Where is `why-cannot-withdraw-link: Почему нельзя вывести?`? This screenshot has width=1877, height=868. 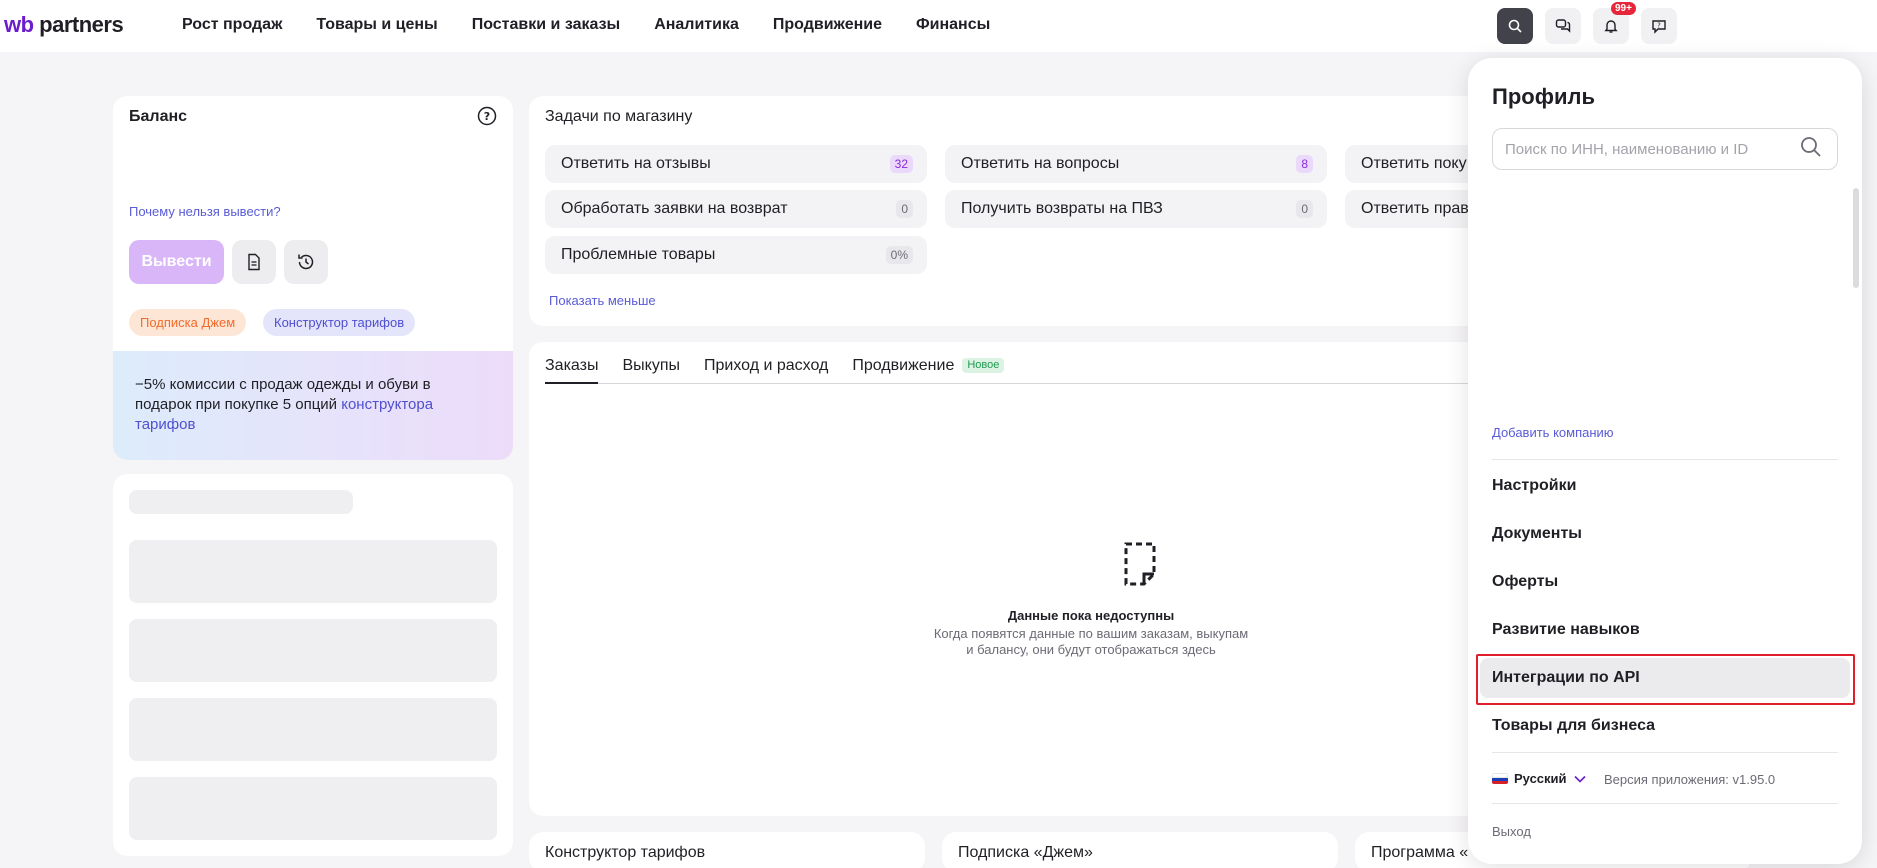
why-cannot-withdraw-link: Почему нельзя вывести? is located at coordinates (205, 211).